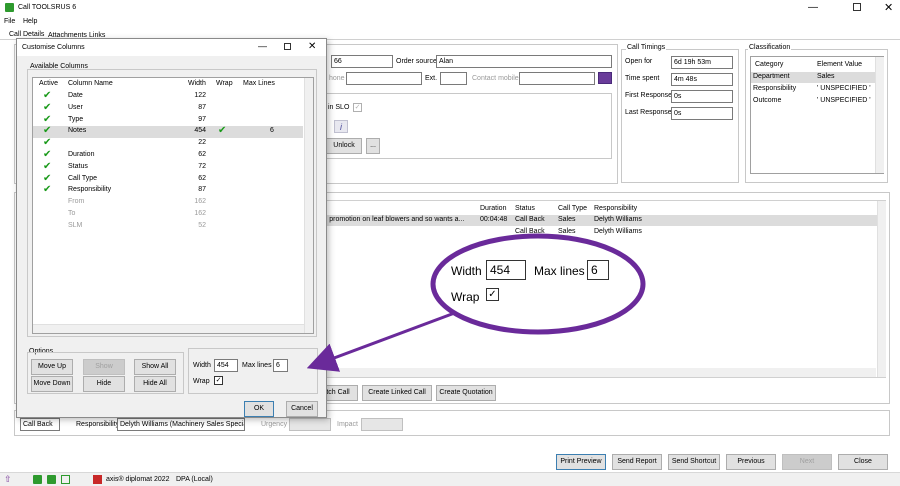 The image size is (900, 486). I want to click on callout-wrap-label: Wrap, so click(465, 297).